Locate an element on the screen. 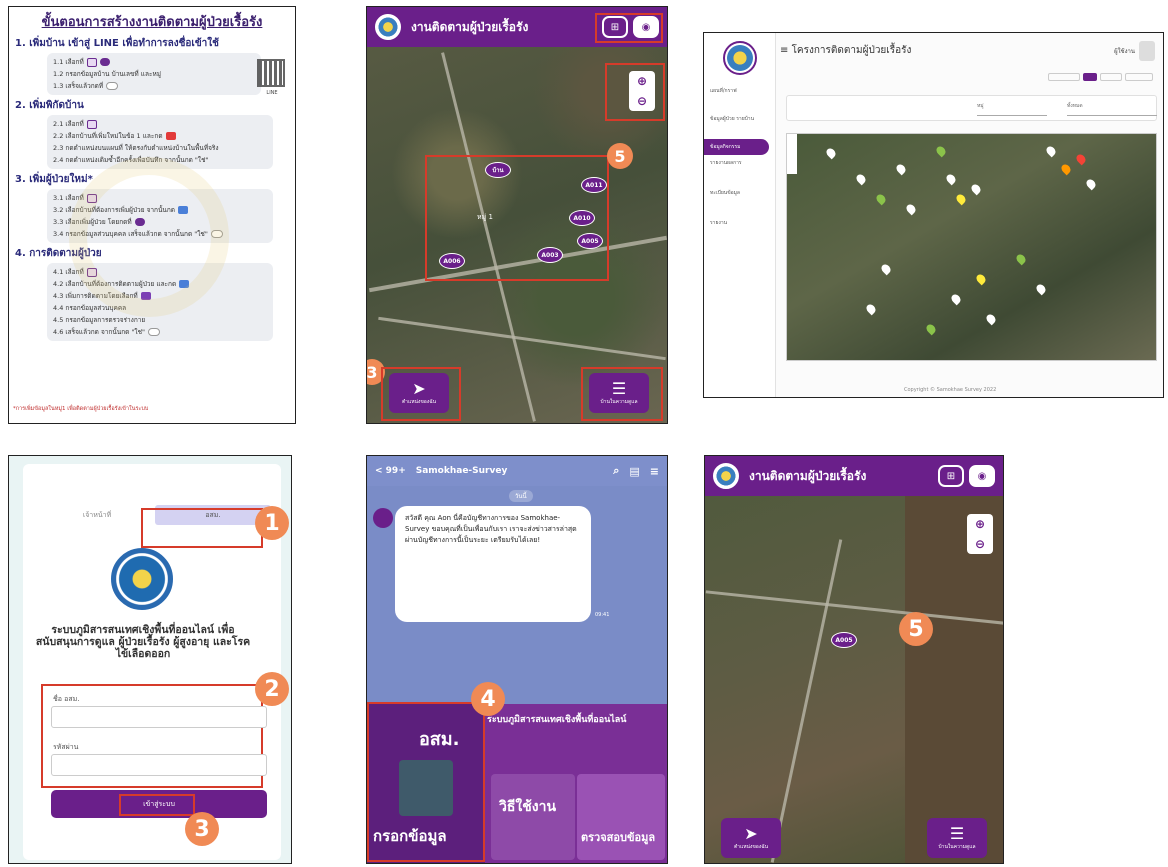 The image size is (1168, 867). view-toggle is located at coordinates (1100, 77).